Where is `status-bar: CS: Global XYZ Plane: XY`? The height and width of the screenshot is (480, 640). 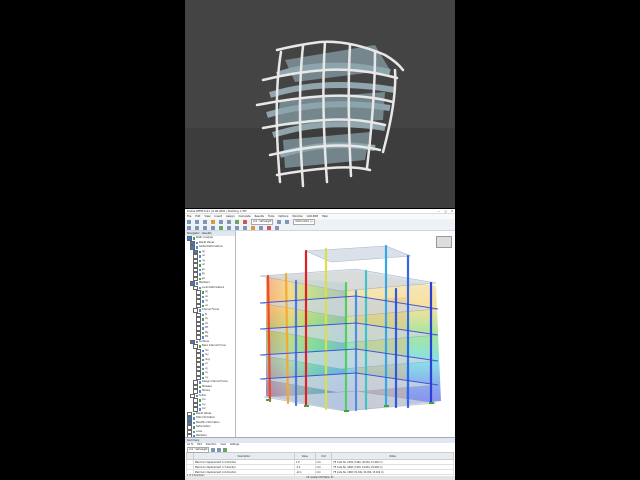
status-bar: CS: Global XYZ Plane: XY is located at coordinates (320, 478).